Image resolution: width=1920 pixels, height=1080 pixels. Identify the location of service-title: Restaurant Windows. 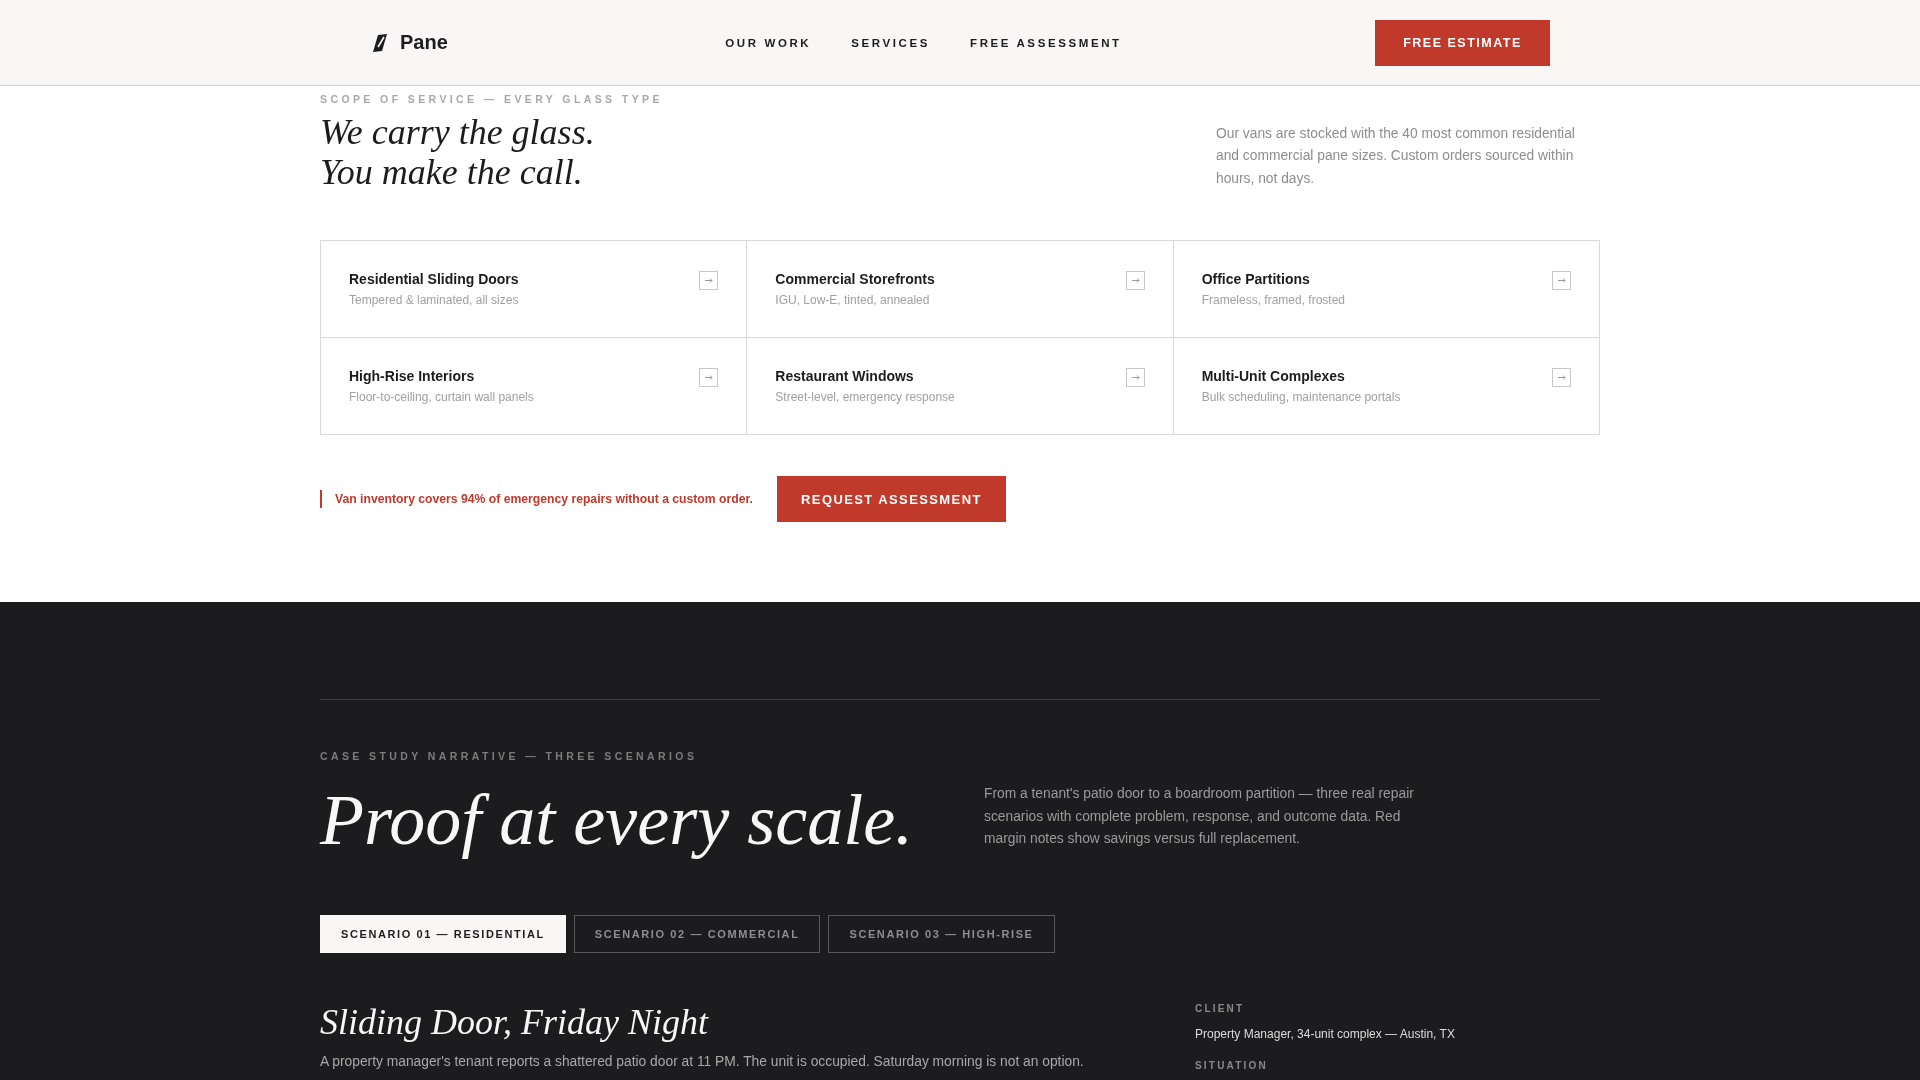
(845, 376).